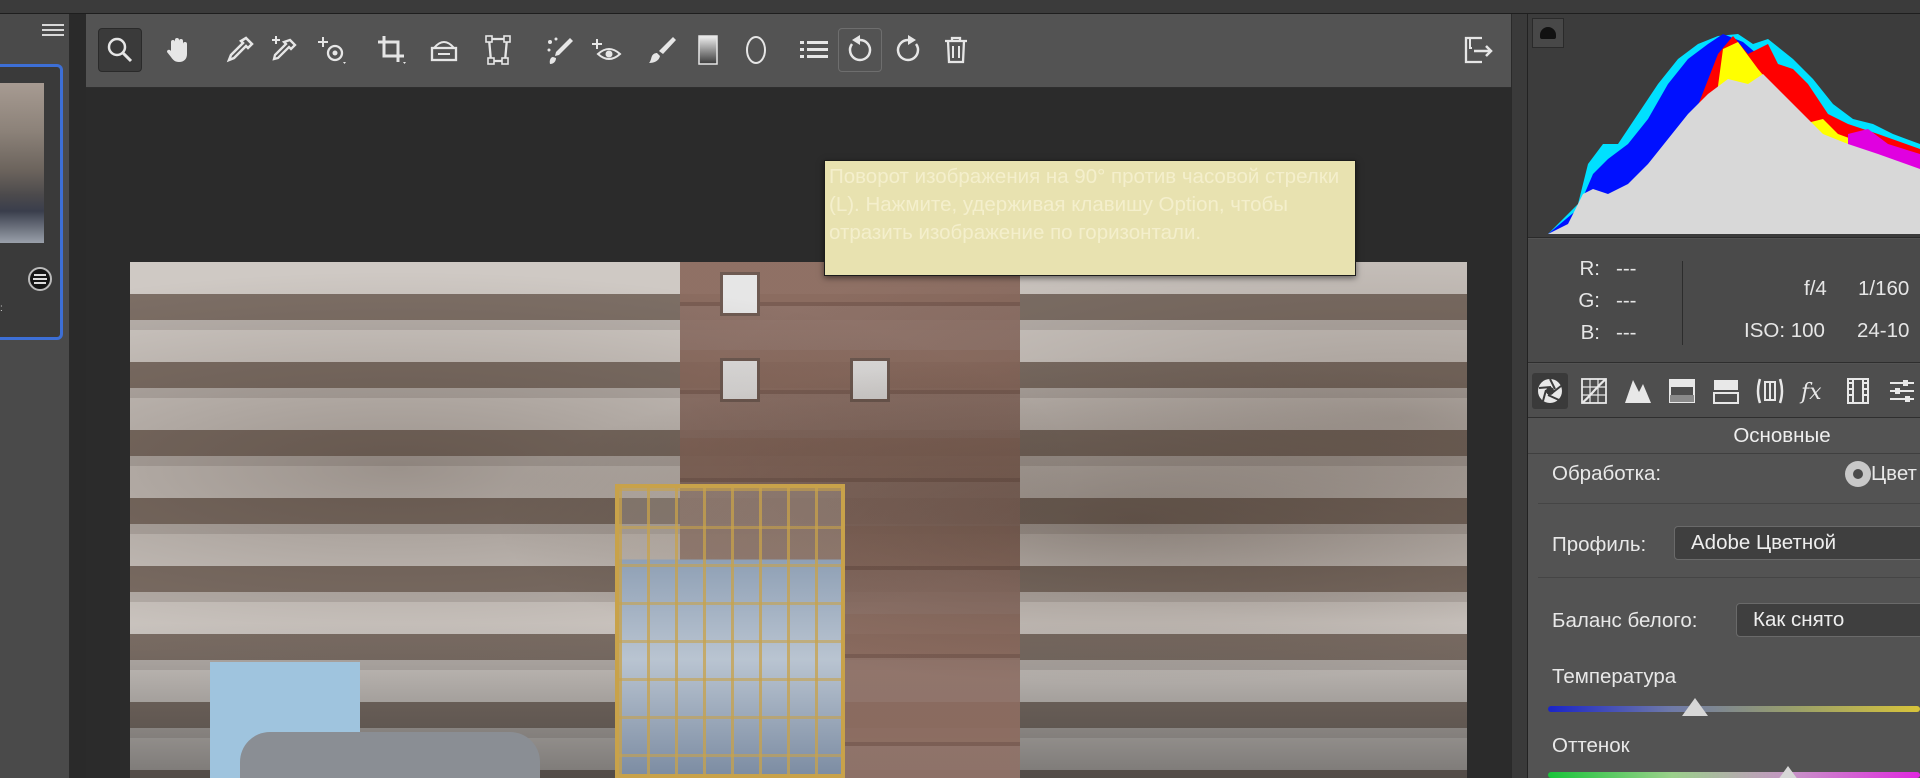 The height and width of the screenshot is (778, 1920). Describe the element at coordinates (1797, 543) in the screenshot. I see `profile-select: Adobe Цветной` at that location.